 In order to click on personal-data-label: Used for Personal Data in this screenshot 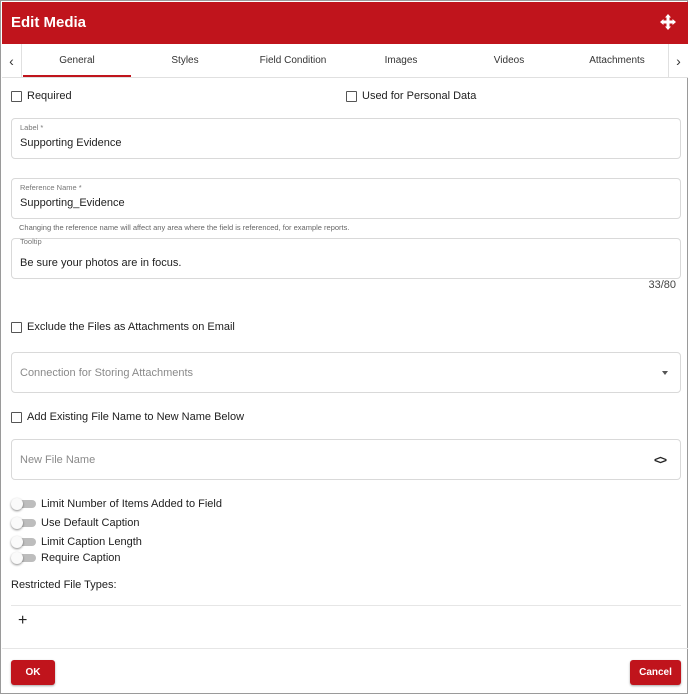, I will do `click(419, 96)`.